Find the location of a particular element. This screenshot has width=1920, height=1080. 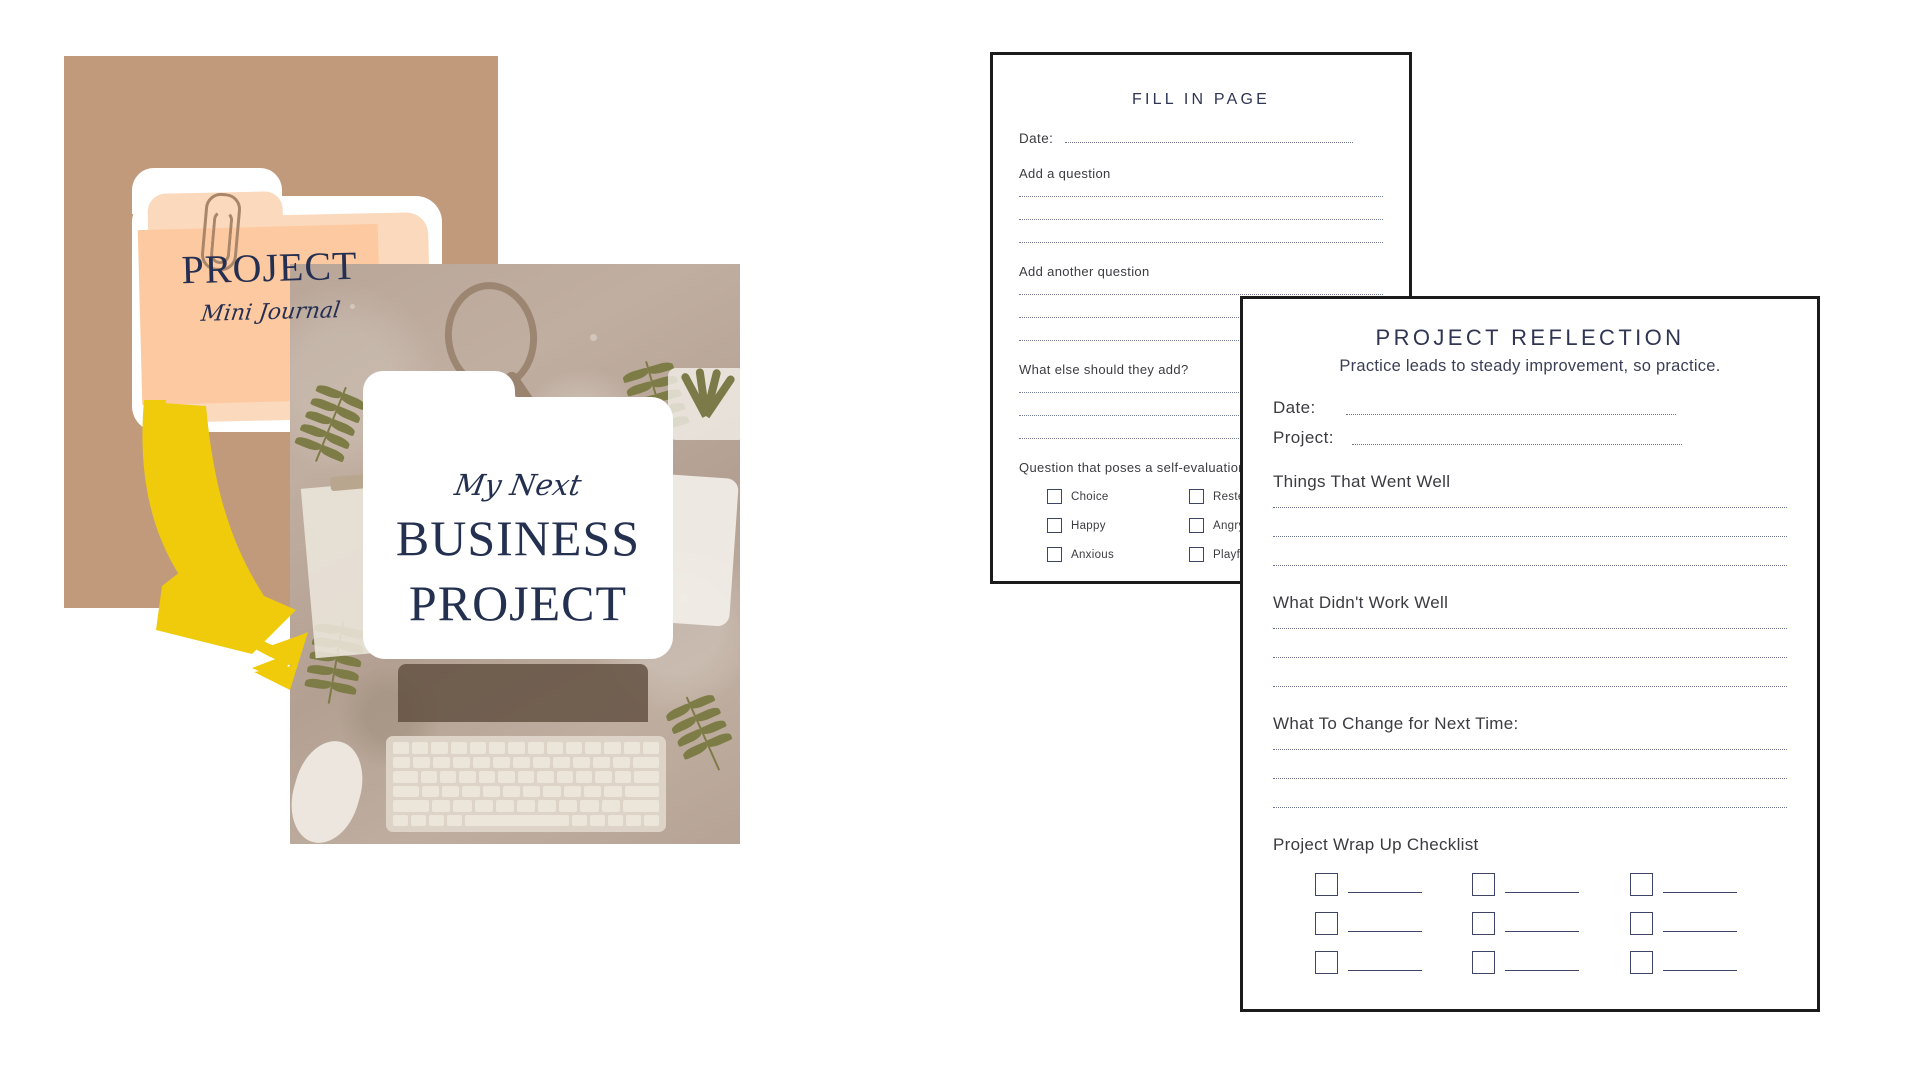

succulent-plant-icon is located at coordinates (704, 403).